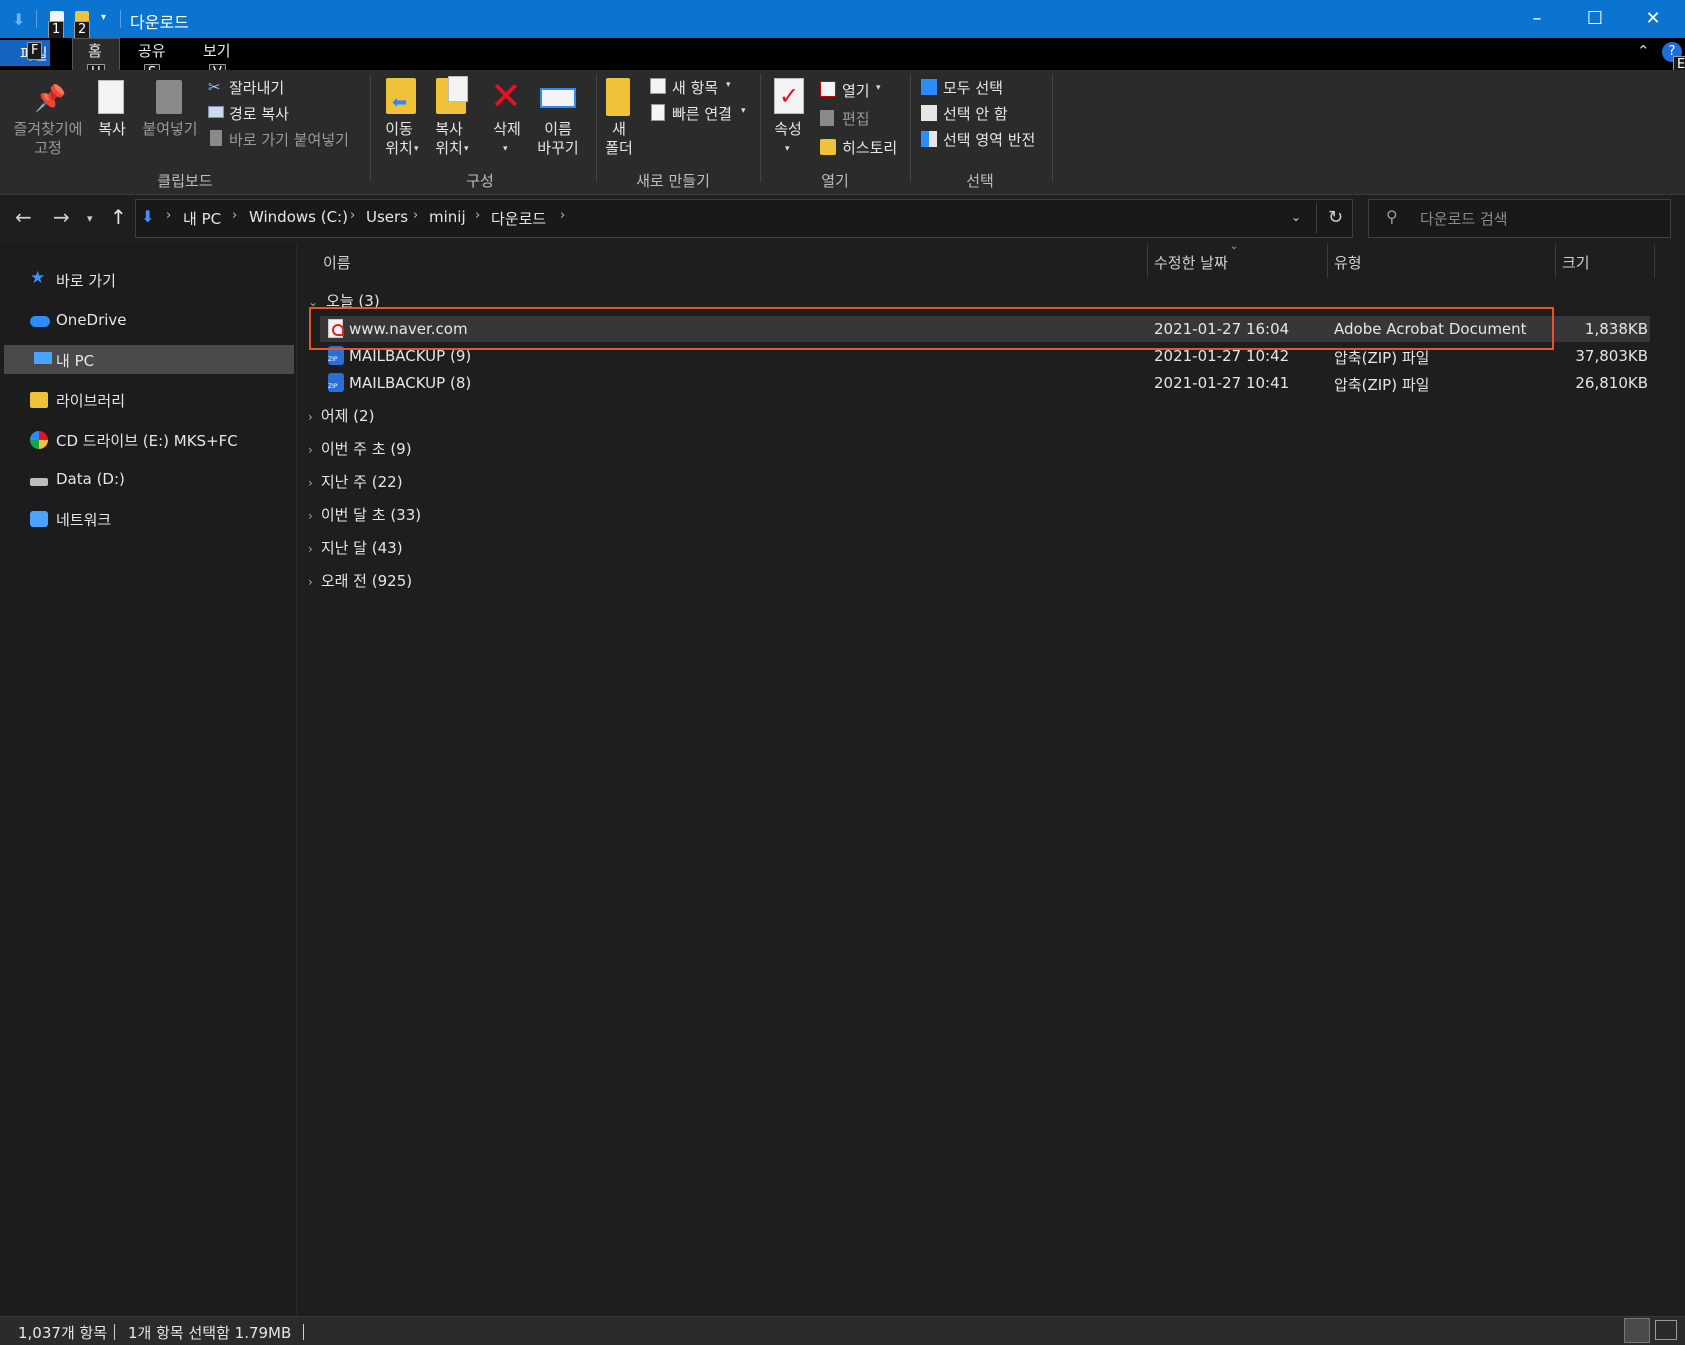  I want to click on paste-shortcut-button: 바로 가기 붙여넣기, so click(289, 139).